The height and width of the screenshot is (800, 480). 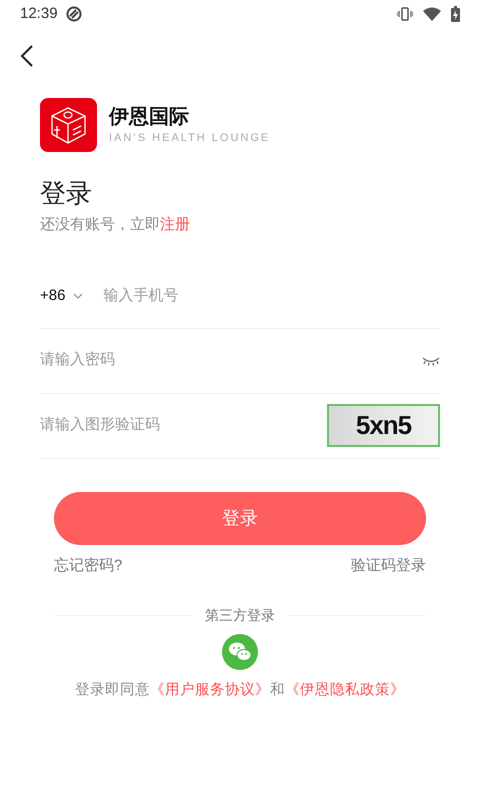 What do you see at coordinates (88, 565) in the screenshot?
I see `forgot-password-link: 忘记密码?` at bounding box center [88, 565].